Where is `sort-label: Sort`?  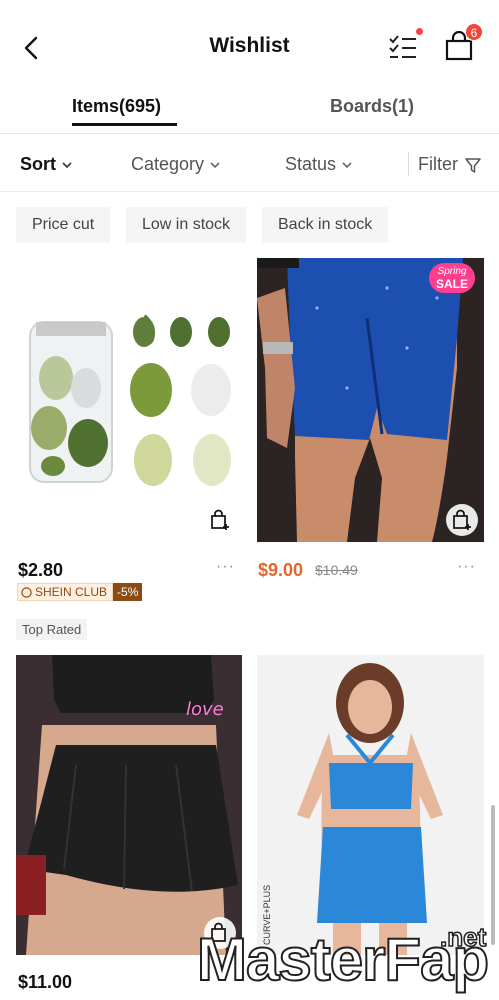 sort-label: Sort is located at coordinates (38, 164).